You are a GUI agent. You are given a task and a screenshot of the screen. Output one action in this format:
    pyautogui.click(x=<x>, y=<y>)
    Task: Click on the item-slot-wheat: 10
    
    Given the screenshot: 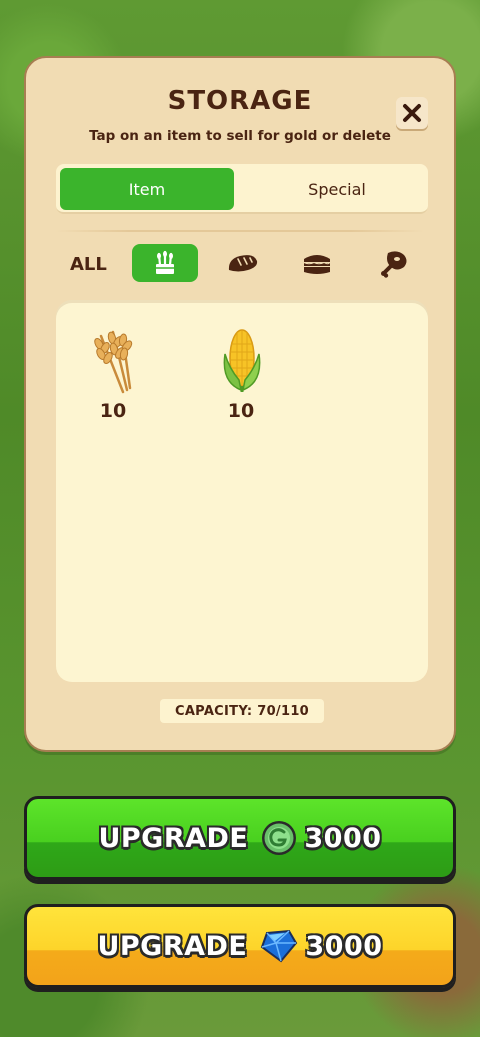 What is the action you would take?
    pyautogui.click(x=113, y=373)
    